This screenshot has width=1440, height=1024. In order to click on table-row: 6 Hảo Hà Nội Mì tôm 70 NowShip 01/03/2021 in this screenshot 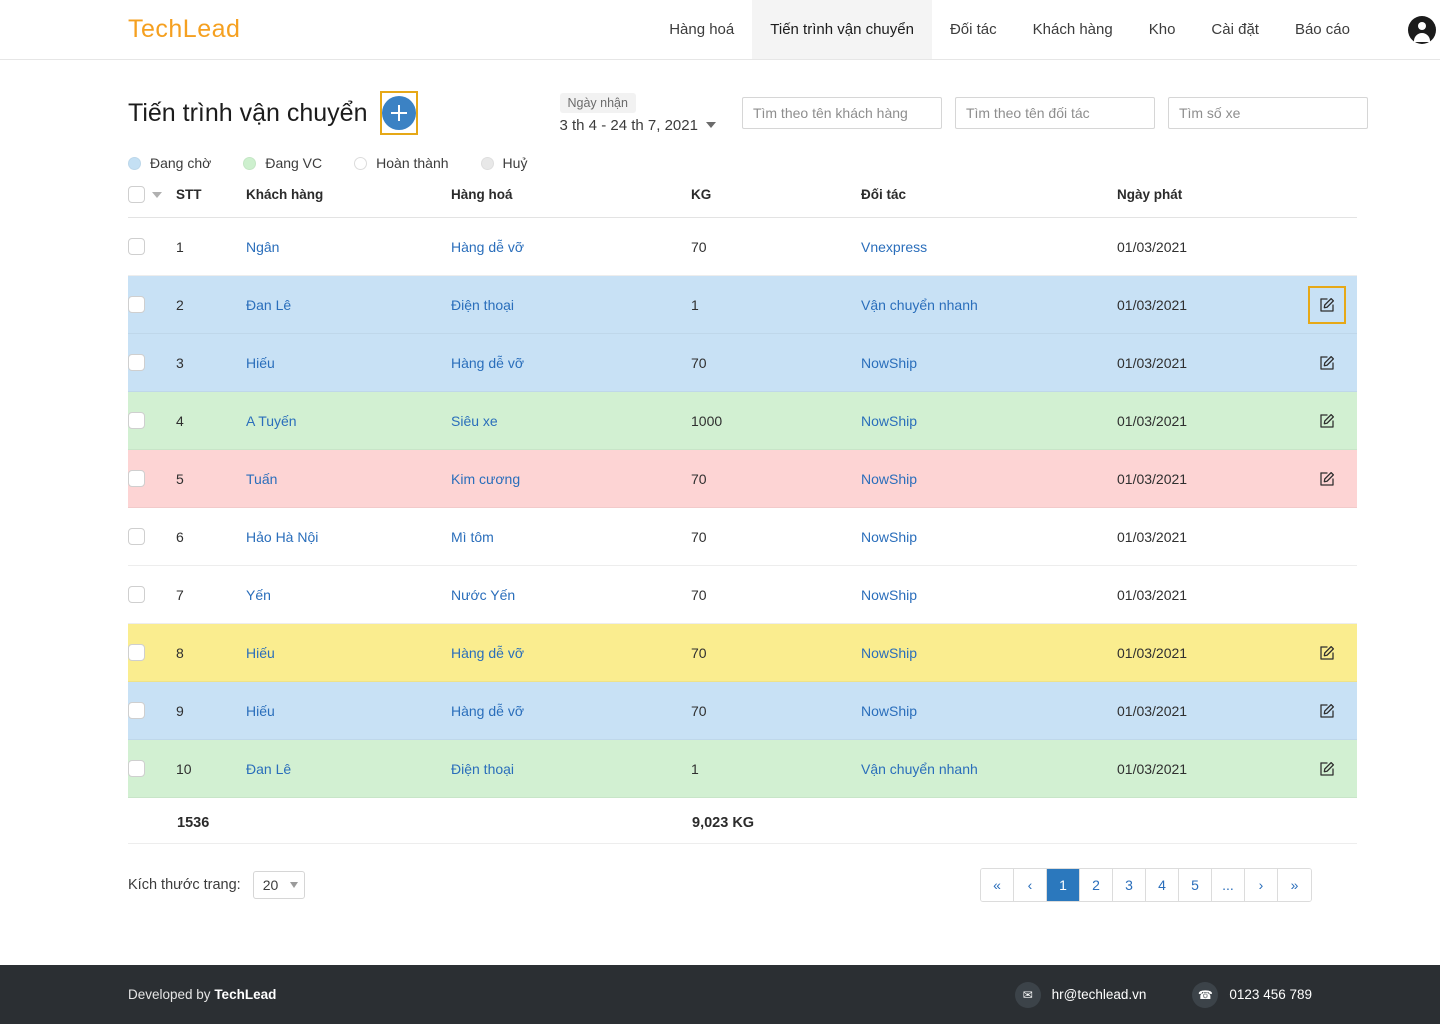, I will do `click(742, 536)`.